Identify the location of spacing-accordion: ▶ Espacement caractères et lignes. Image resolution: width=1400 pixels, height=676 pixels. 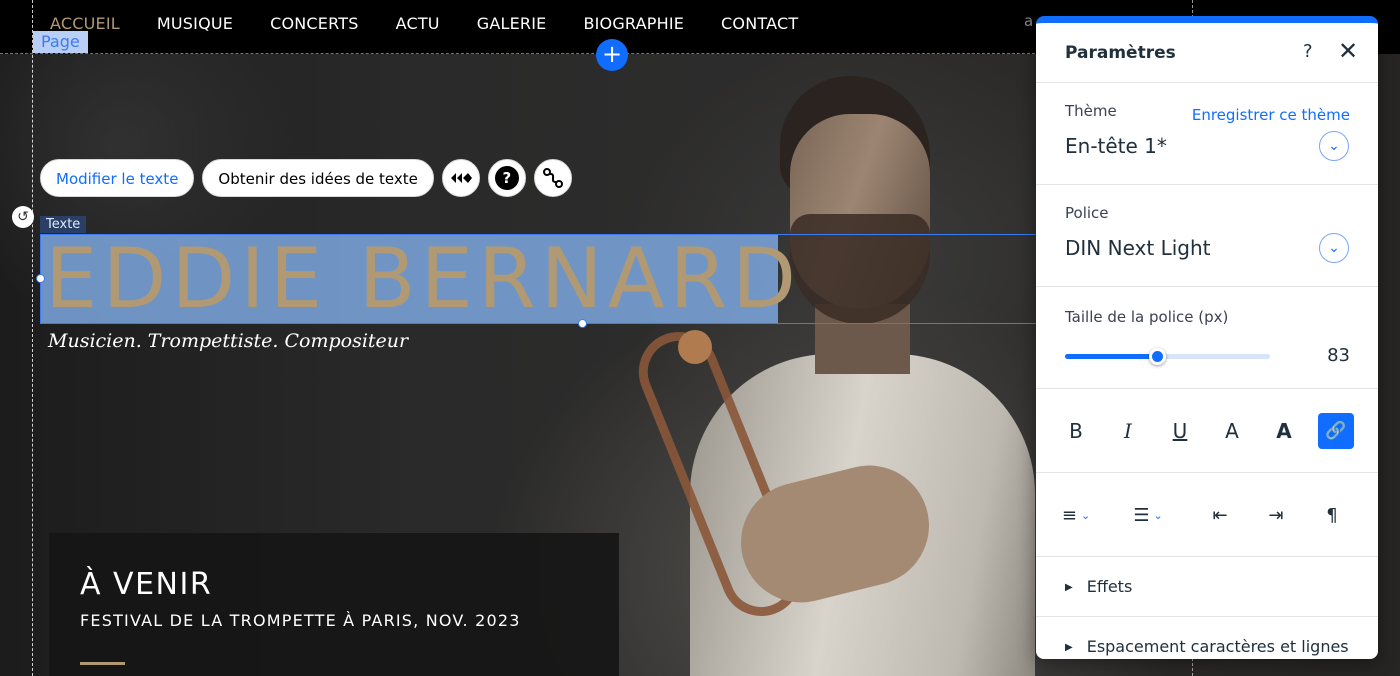
(1207, 646).